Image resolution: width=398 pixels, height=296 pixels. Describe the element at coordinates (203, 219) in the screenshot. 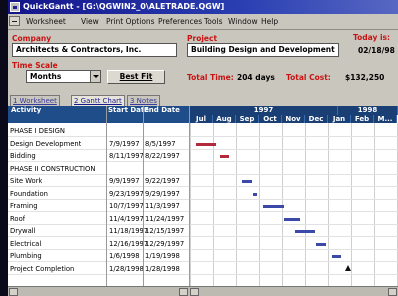

I see `table-row: Roof 11/4/1997 11/24/1997` at that location.